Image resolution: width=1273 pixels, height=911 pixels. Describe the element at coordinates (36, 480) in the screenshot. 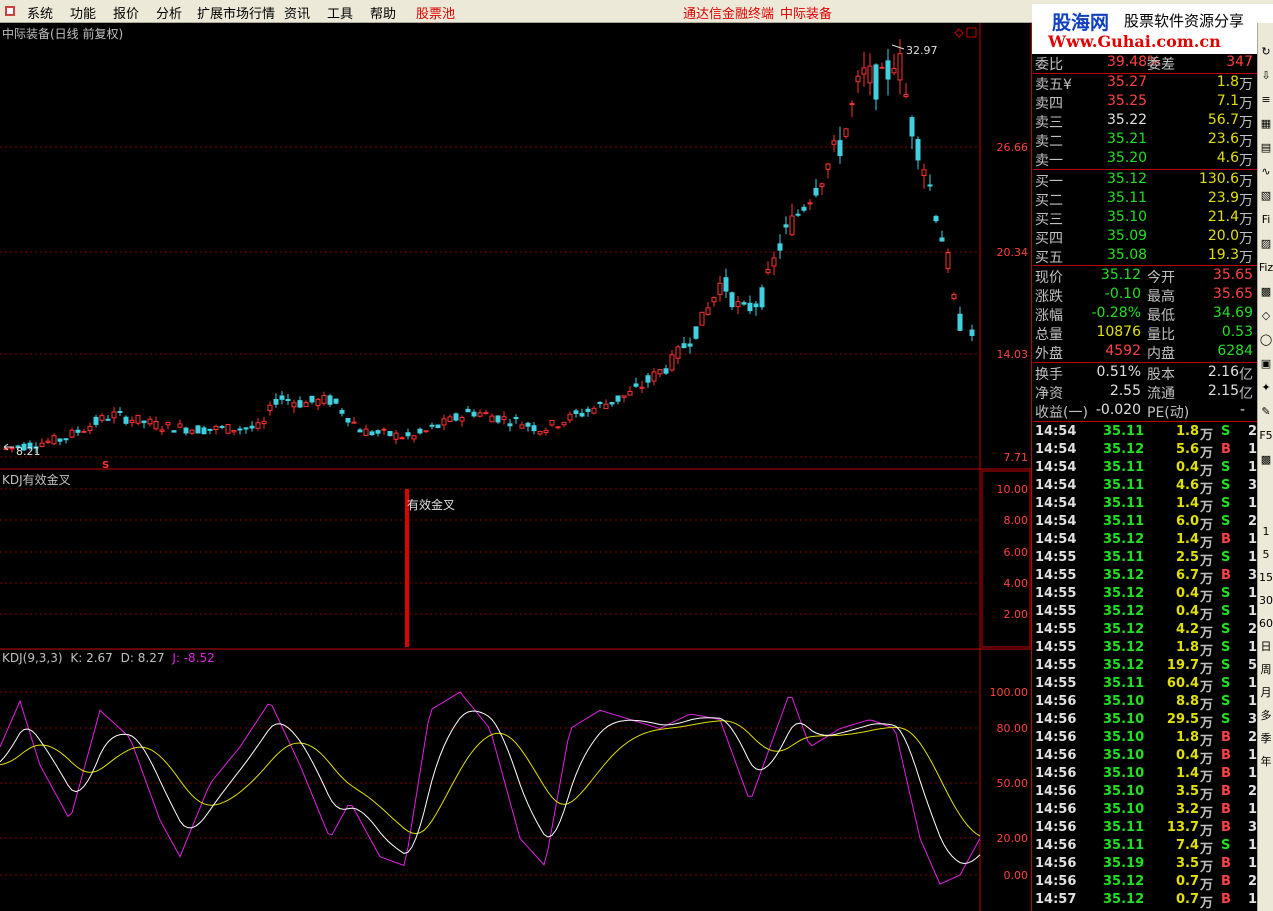

I see `kdj-cross-title: KDJ有效金叉` at that location.